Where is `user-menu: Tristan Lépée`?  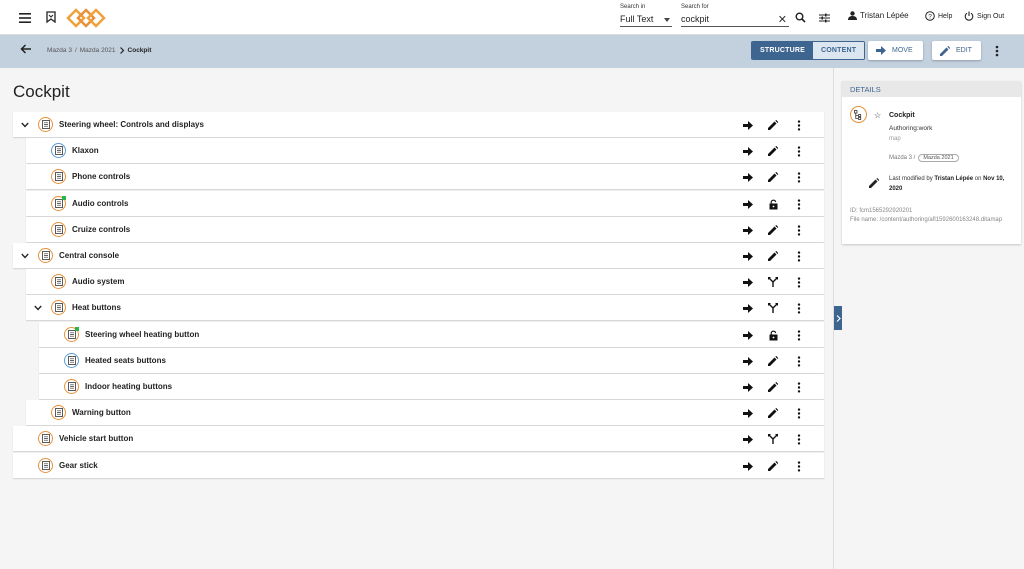
user-menu: Tristan Lépée is located at coordinates (878, 15).